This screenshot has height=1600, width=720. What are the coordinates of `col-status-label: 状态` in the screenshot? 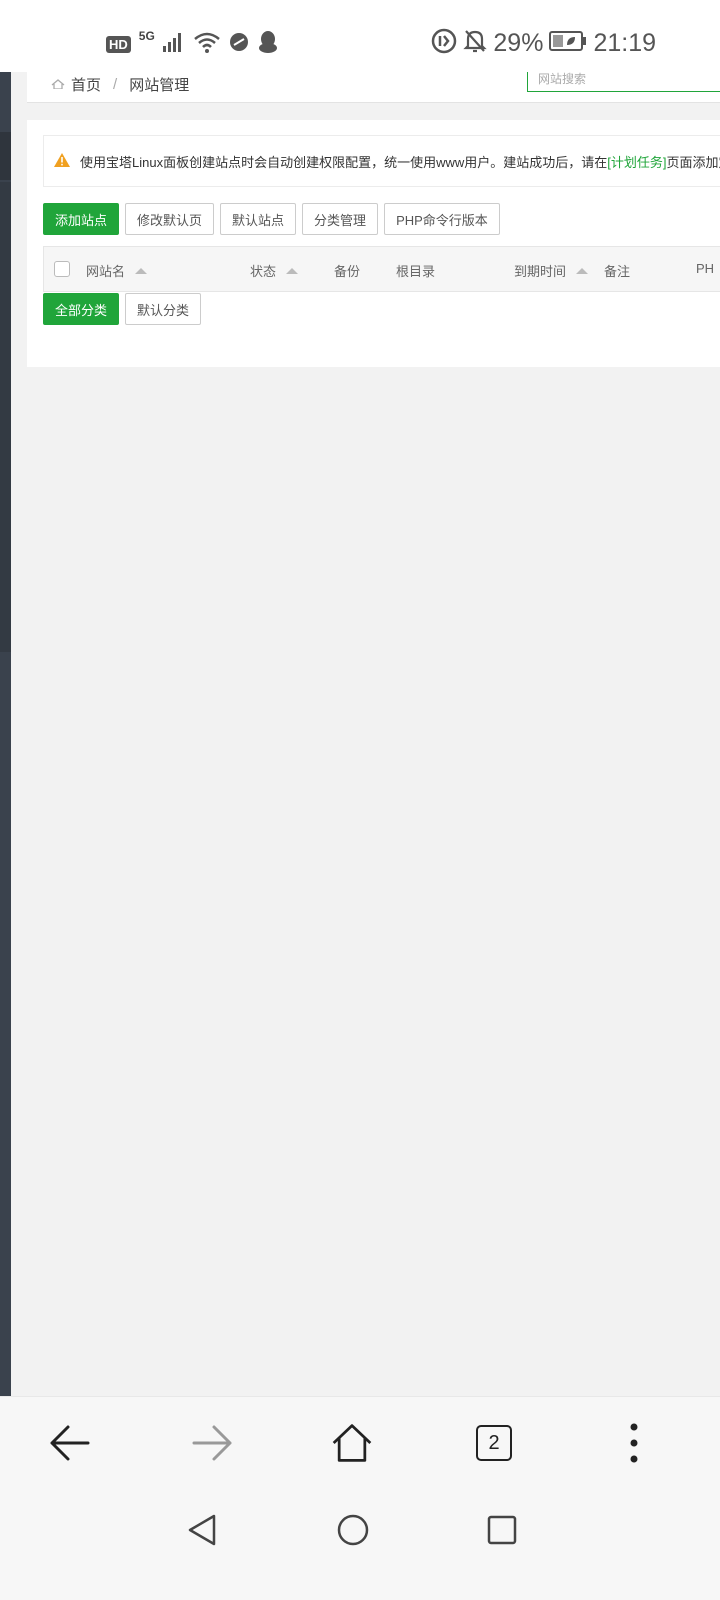 It's located at (263, 271).